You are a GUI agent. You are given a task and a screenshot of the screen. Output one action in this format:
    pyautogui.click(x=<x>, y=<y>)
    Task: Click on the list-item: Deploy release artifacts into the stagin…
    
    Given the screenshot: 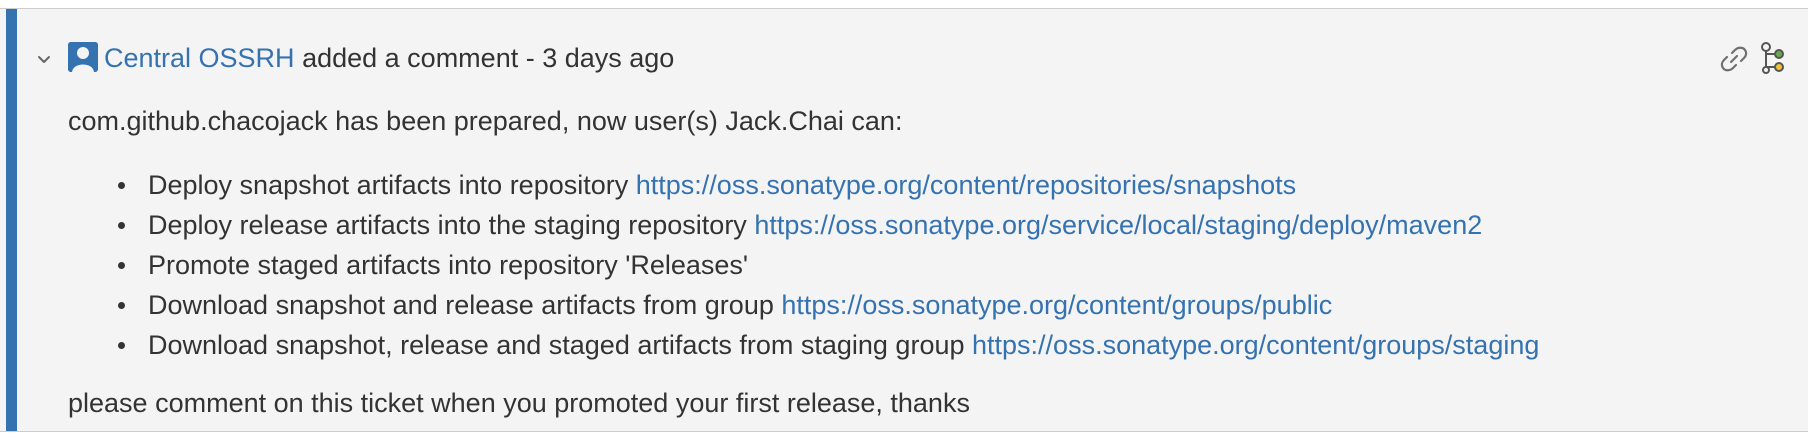 What is the action you would take?
    pyautogui.click(x=943, y=225)
    